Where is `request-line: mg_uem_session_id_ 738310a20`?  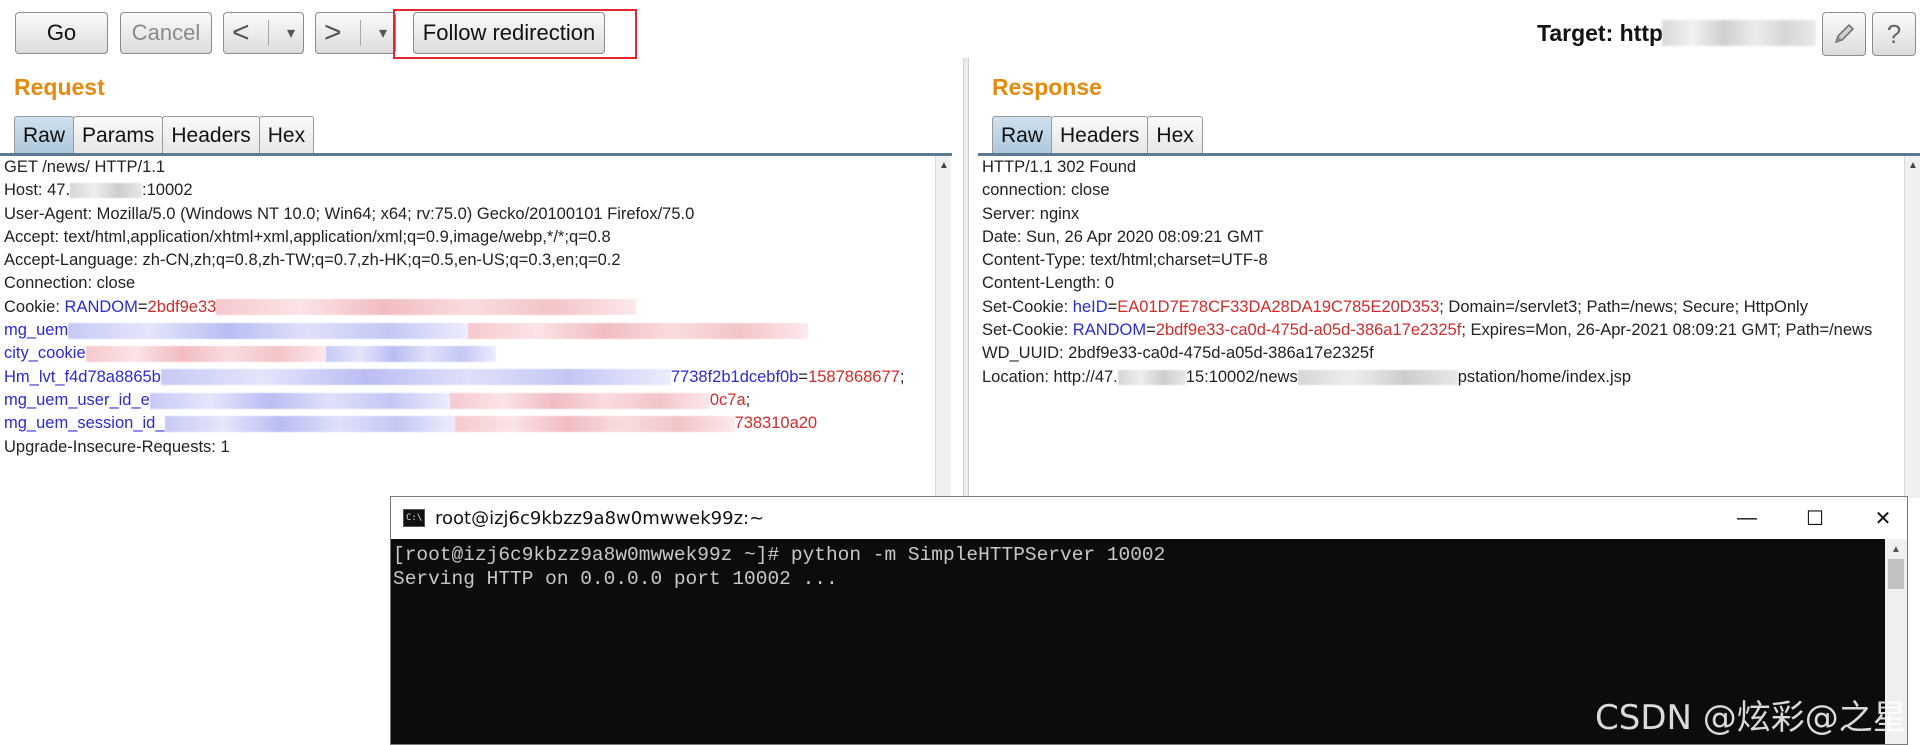 request-line: mg_uem_session_id_ 738310a20 is located at coordinates (411, 423).